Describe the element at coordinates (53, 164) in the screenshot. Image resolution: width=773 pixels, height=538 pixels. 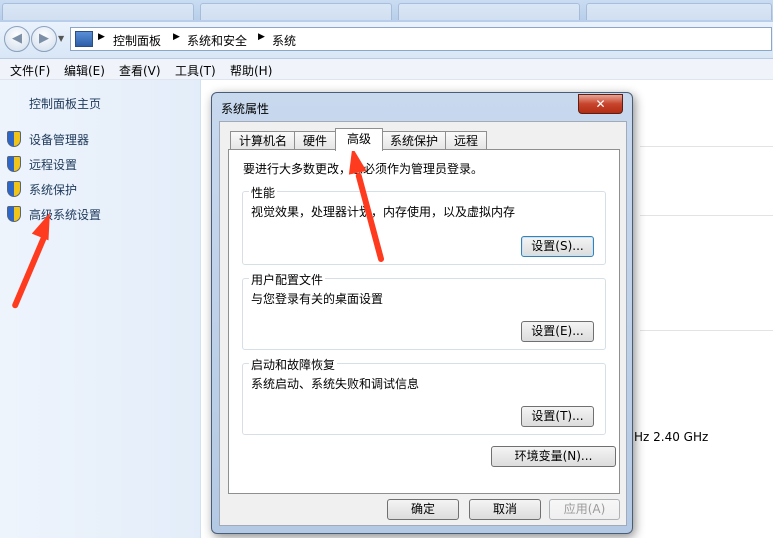
I see `sidebar-item-remote-settings: 远程设置` at that location.